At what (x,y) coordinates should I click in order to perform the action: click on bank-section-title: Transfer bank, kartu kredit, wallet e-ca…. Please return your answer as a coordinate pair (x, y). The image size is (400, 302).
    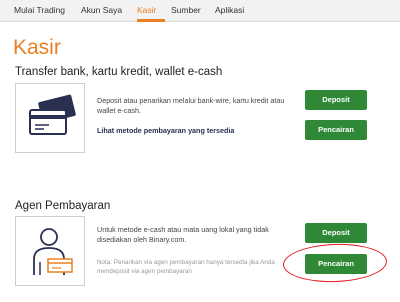
    Looking at the image, I should click on (119, 72).